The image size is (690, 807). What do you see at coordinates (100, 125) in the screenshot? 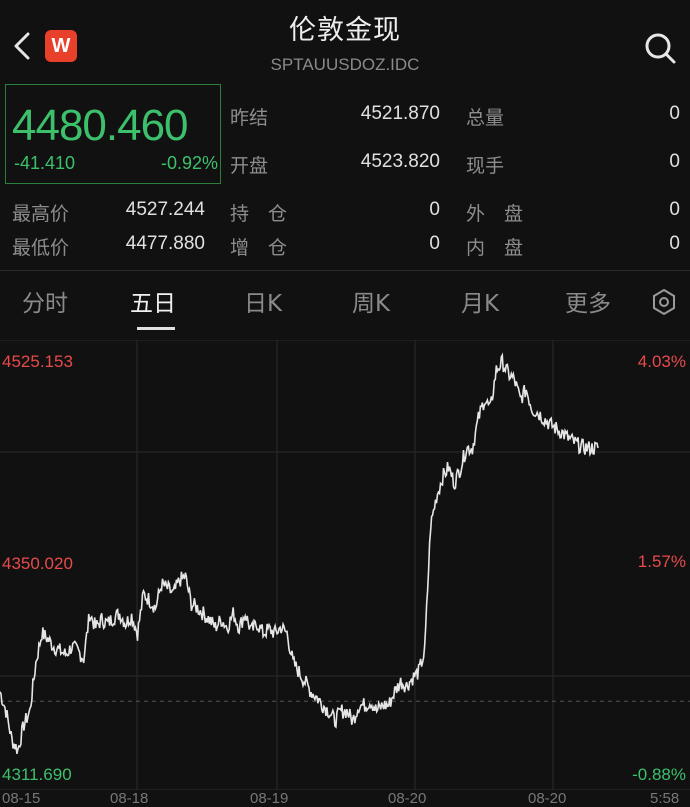
I see `last-price: 4480.460` at bounding box center [100, 125].